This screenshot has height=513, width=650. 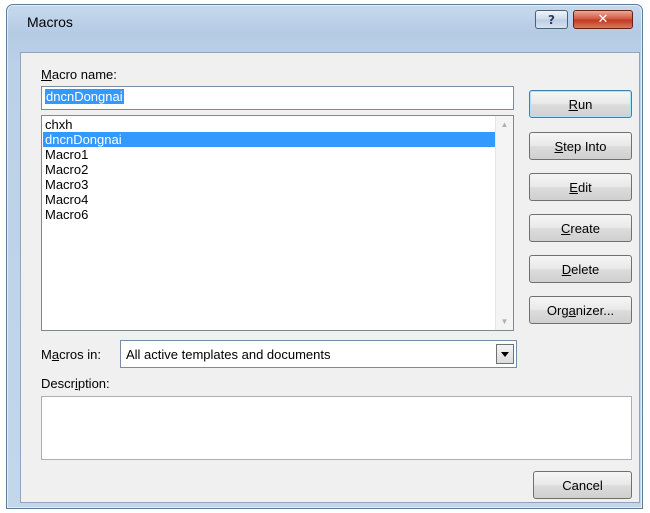 I want to click on step-into-button: Step Into, so click(x=580, y=146).